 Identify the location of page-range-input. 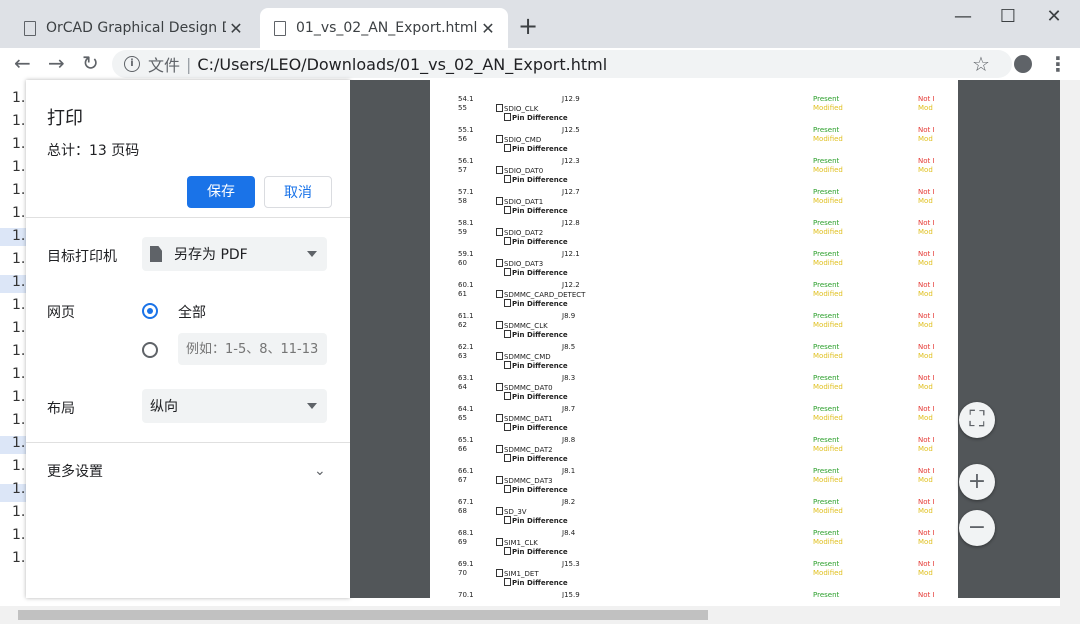
(252, 349).